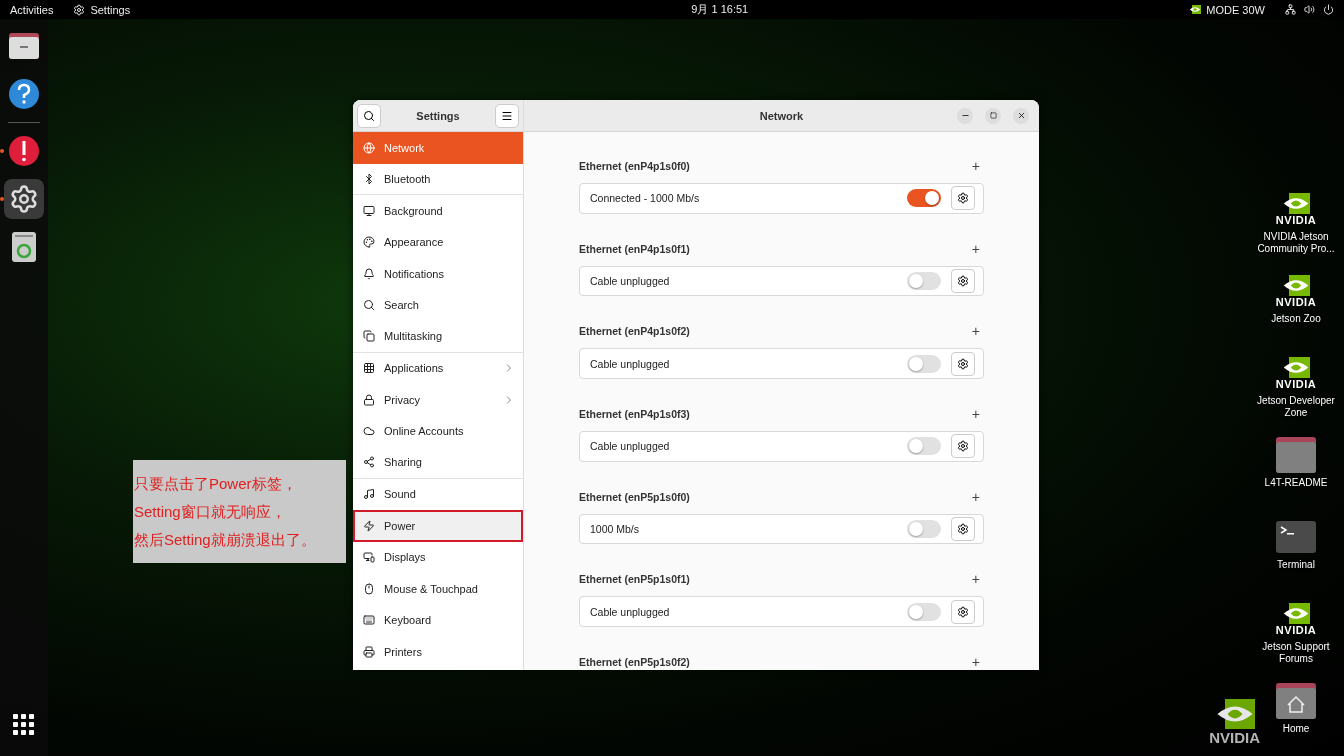 The height and width of the screenshot is (756, 1344). What do you see at coordinates (24, 247) in the screenshot?
I see `trash-icon` at bounding box center [24, 247].